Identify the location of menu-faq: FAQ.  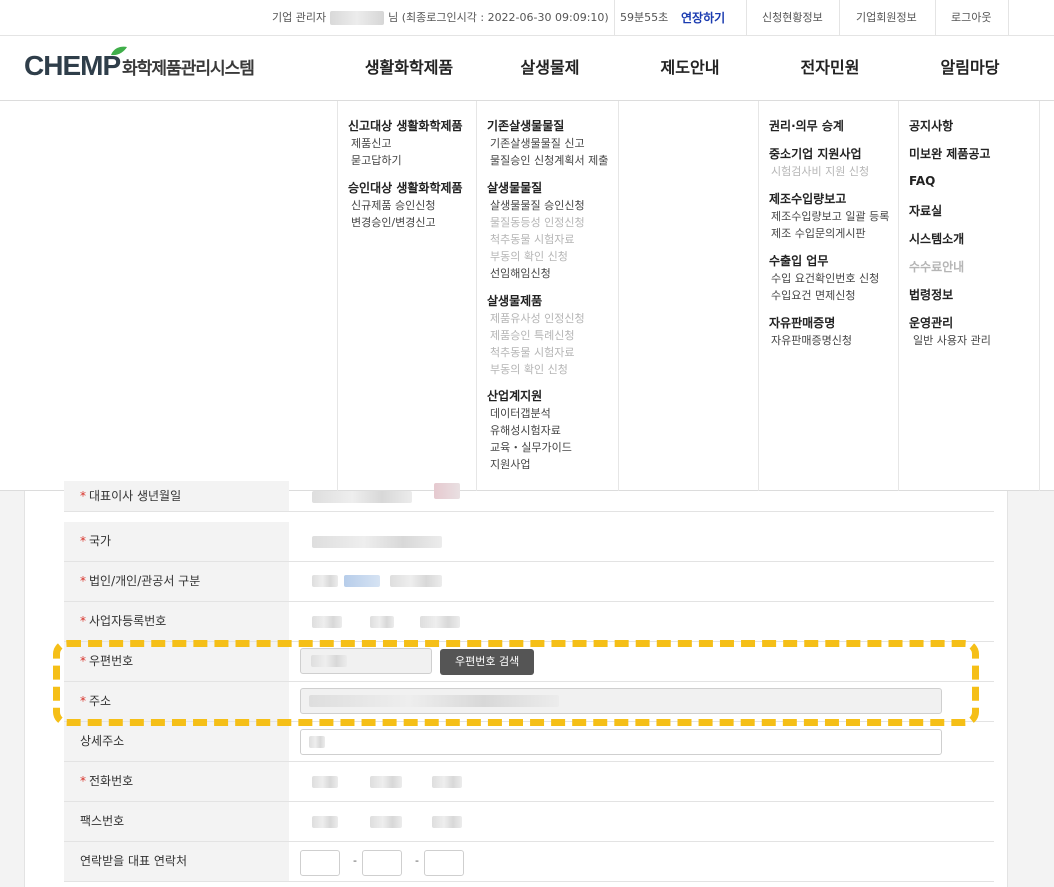
(922, 181).